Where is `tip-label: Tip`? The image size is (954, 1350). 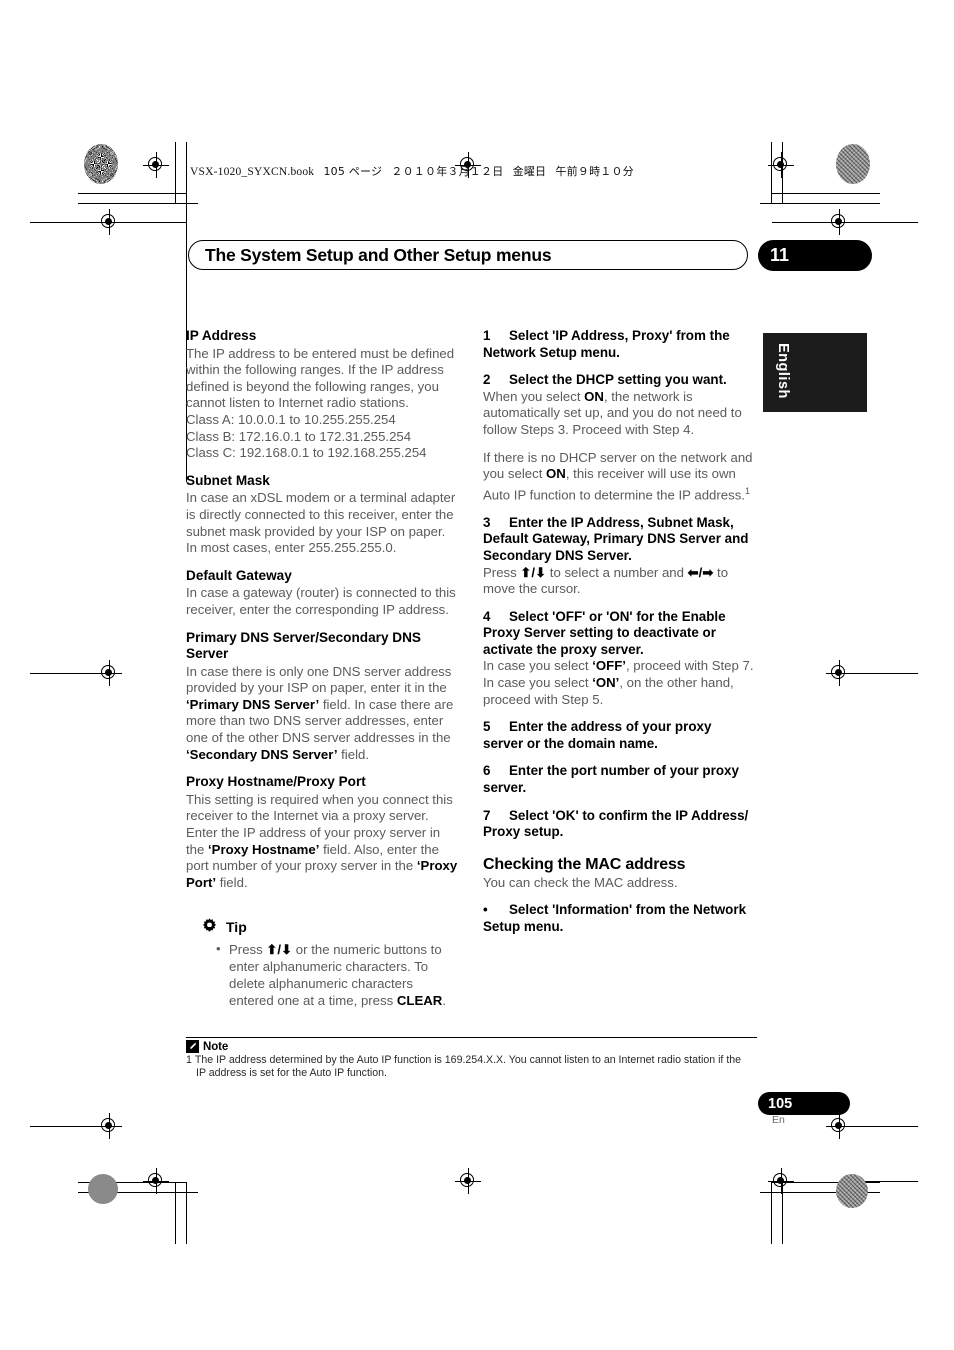
tip-label: Tip is located at coordinates (236, 926).